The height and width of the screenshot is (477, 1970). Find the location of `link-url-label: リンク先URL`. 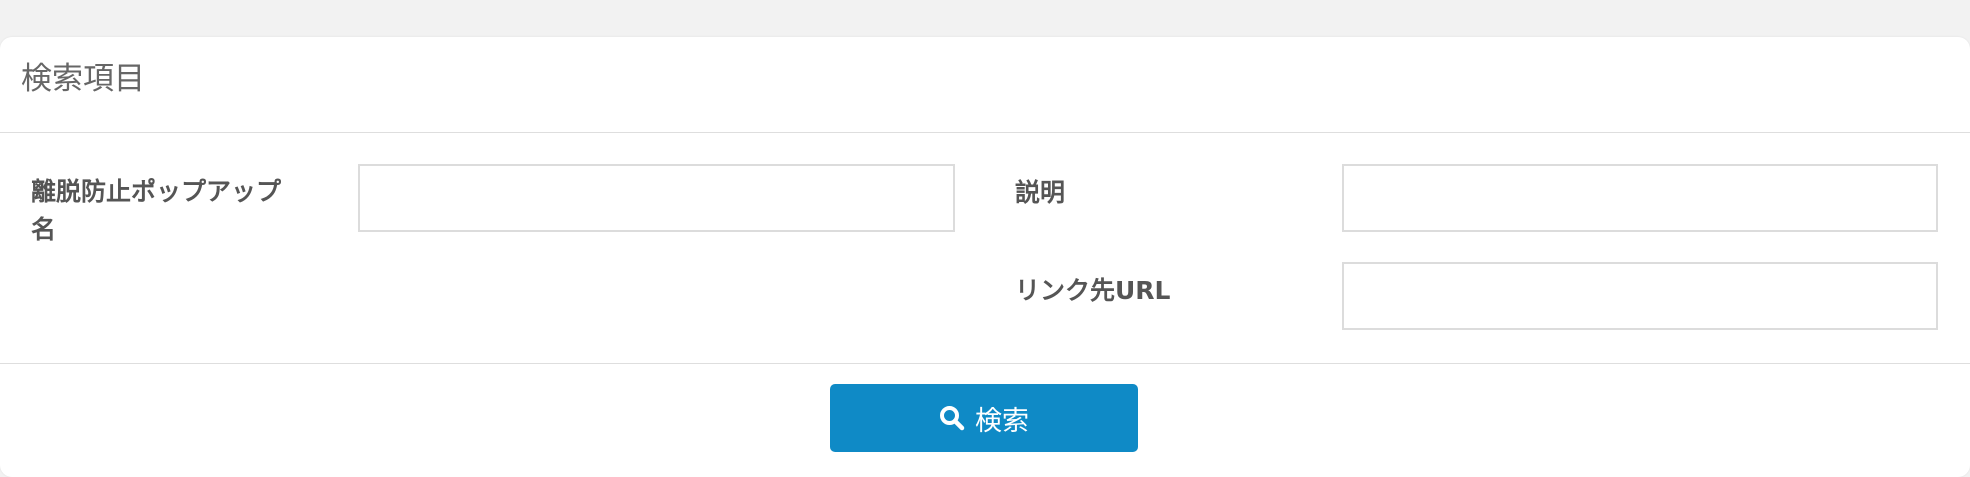

link-url-label: リンク先URL is located at coordinates (1093, 290).